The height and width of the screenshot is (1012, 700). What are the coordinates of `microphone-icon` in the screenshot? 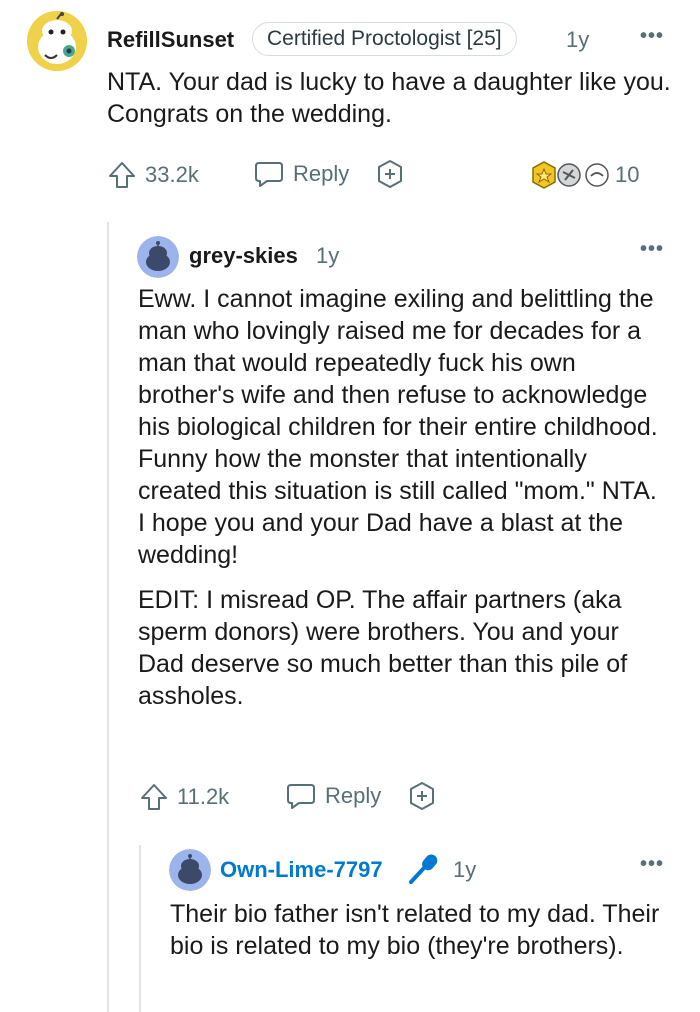 It's located at (424, 871).